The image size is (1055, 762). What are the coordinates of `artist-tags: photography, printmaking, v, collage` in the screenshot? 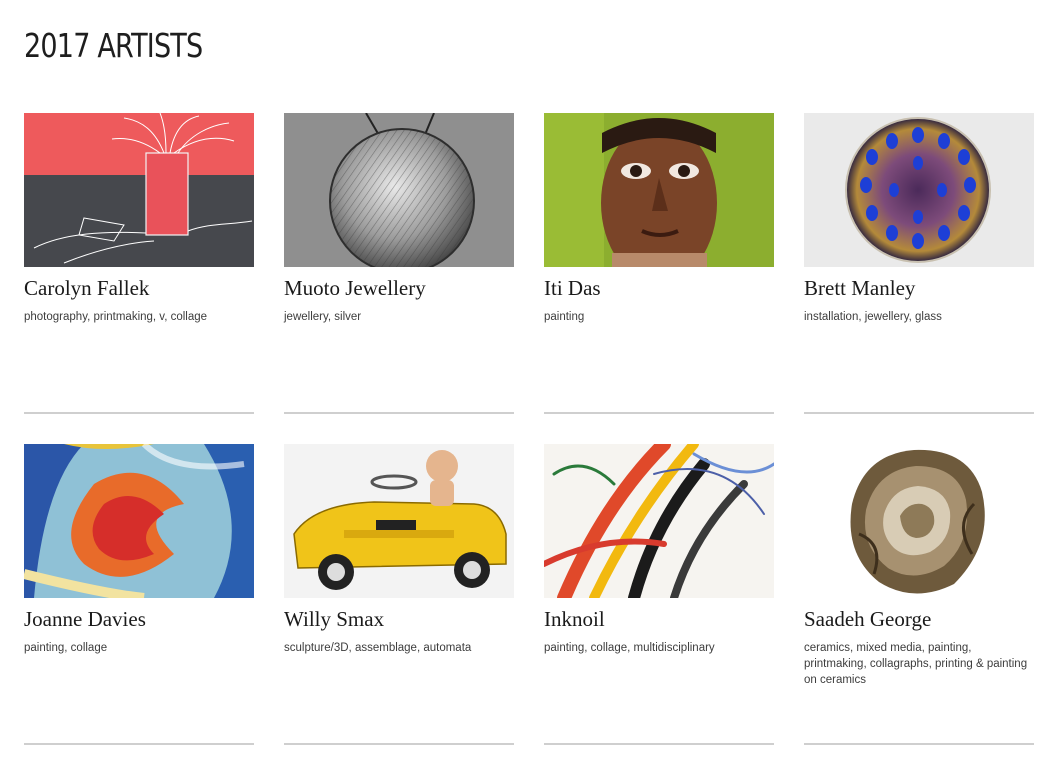 It's located at (116, 317).